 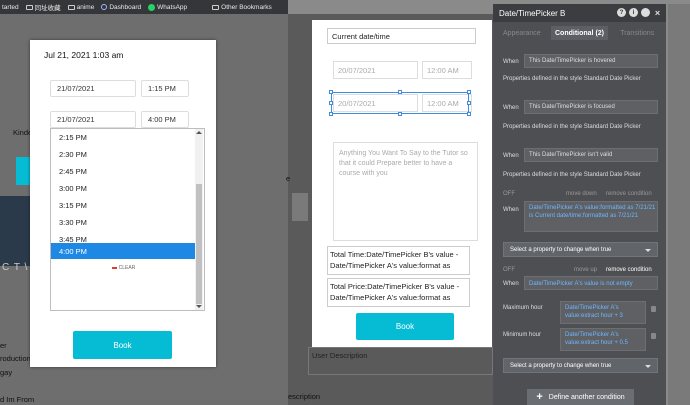 What do you see at coordinates (123, 222) in the screenshot?
I see `time-option: 3:30 PM` at bounding box center [123, 222].